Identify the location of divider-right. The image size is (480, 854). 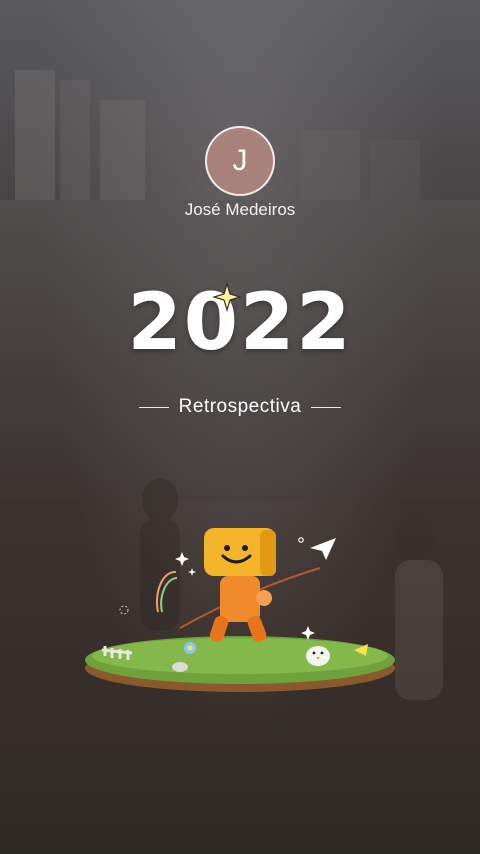
(326, 407).